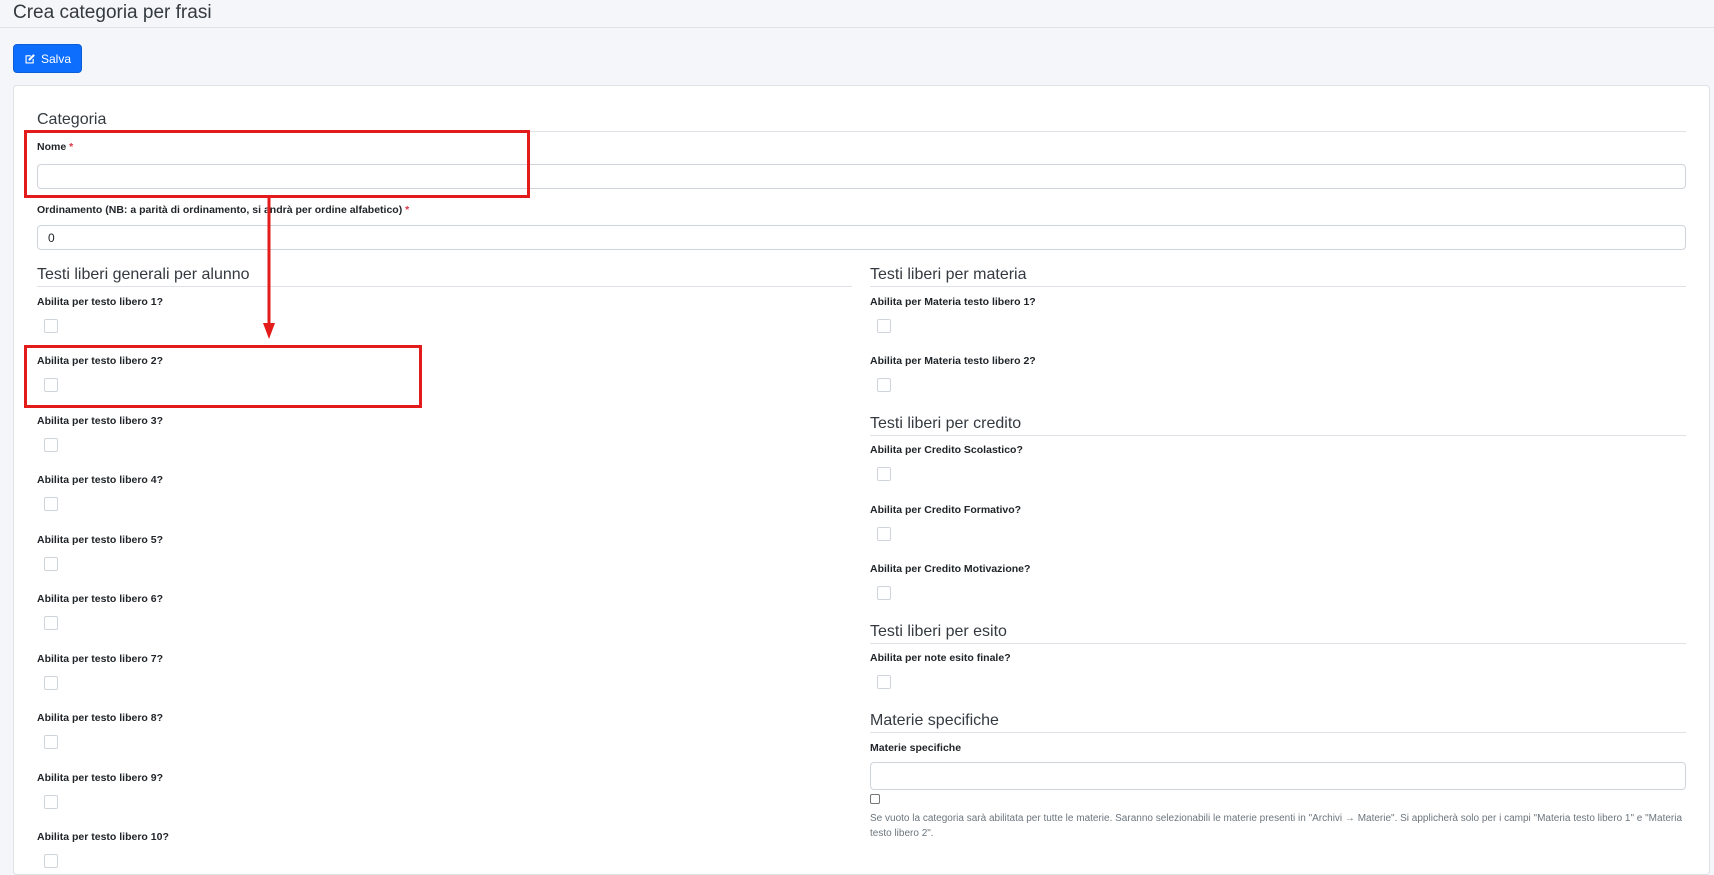 The height and width of the screenshot is (875, 1714). What do you see at coordinates (100, 778) in the screenshot?
I see `general-text-9-label: Abilita per testo libero 9?` at bounding box center [100, 778].